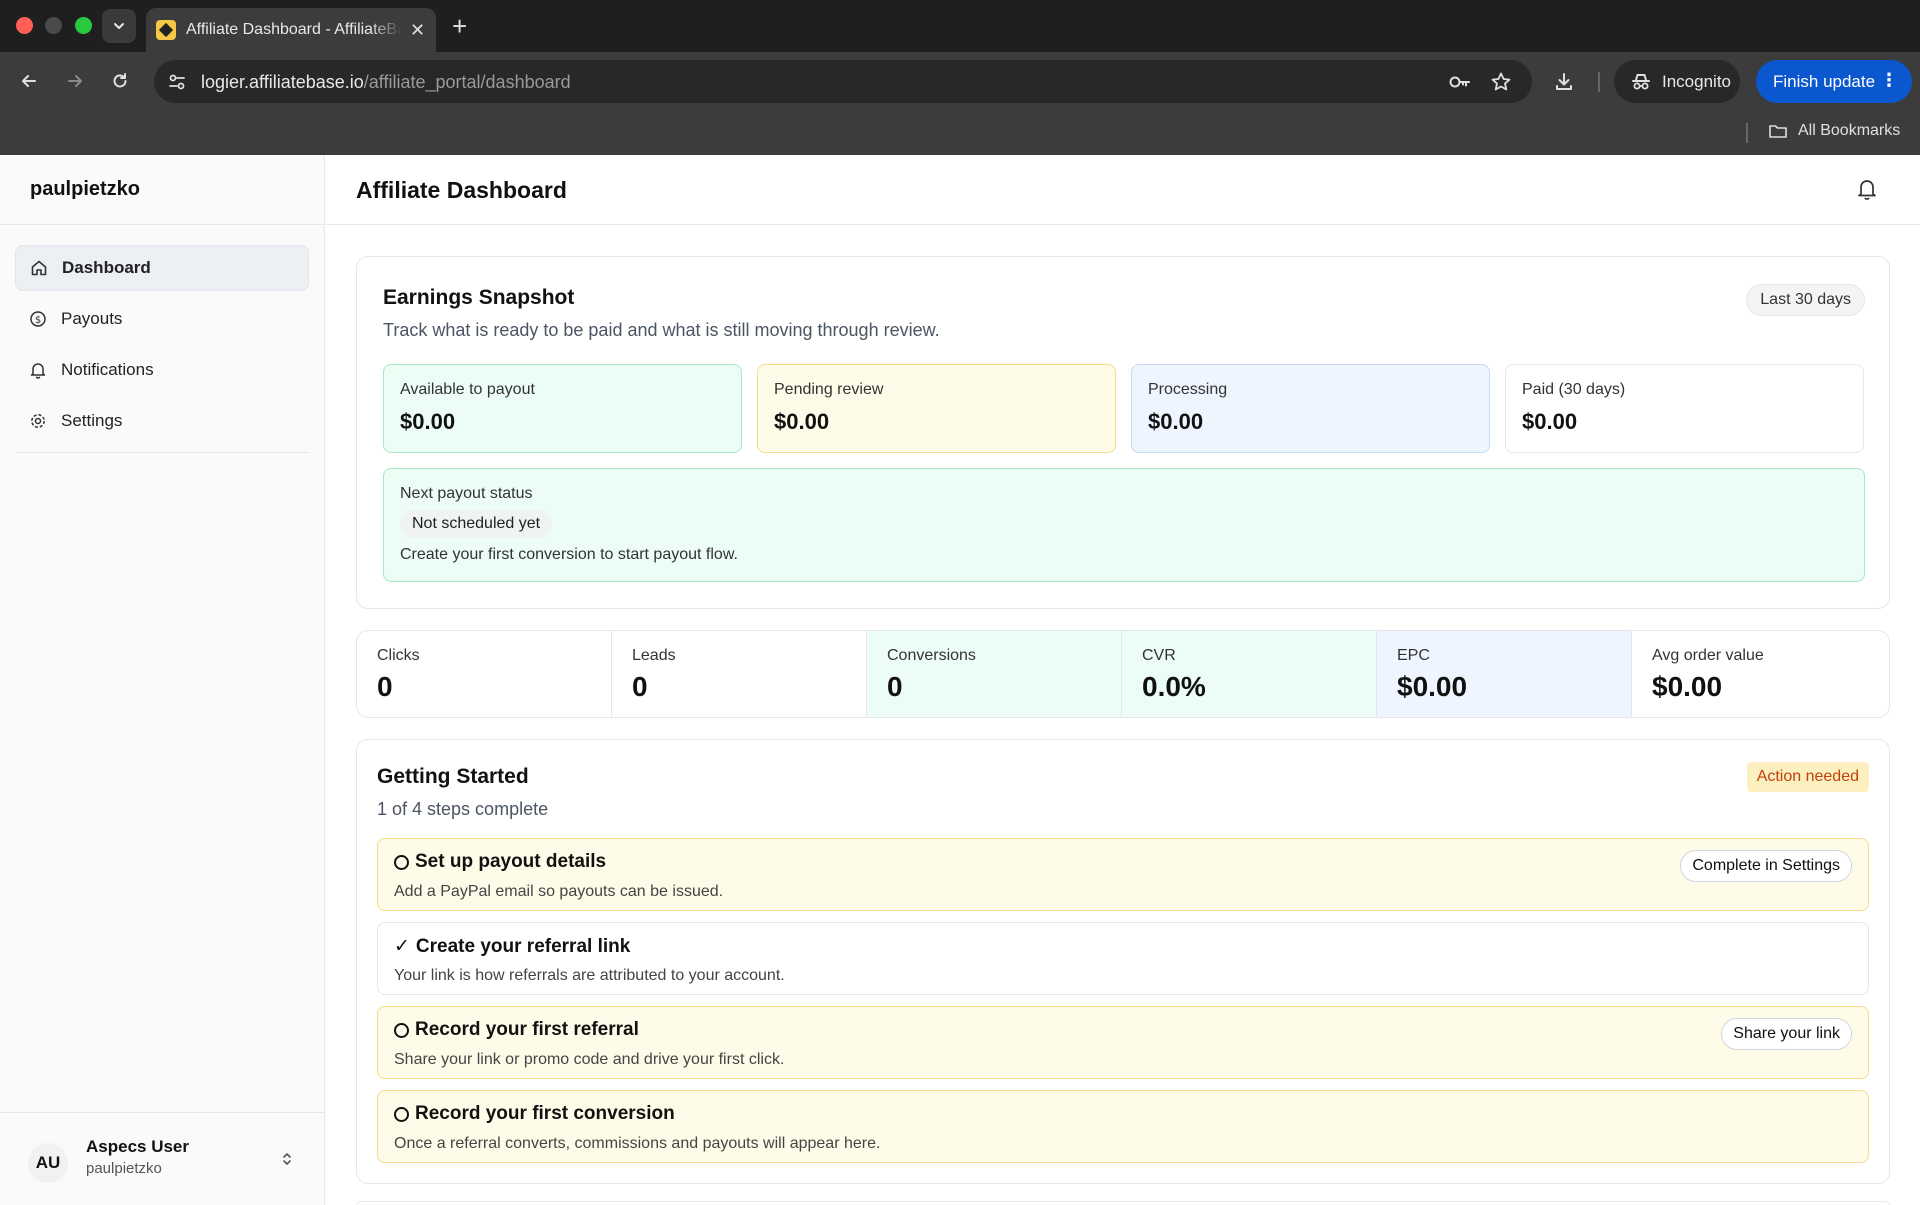 The width and height of the screenshot is (1920, 1205). Describe the element at coordinates (162, 1158) in the screenshot. I see `user-menu: AU Aspecs User paulpietzko` at that location.